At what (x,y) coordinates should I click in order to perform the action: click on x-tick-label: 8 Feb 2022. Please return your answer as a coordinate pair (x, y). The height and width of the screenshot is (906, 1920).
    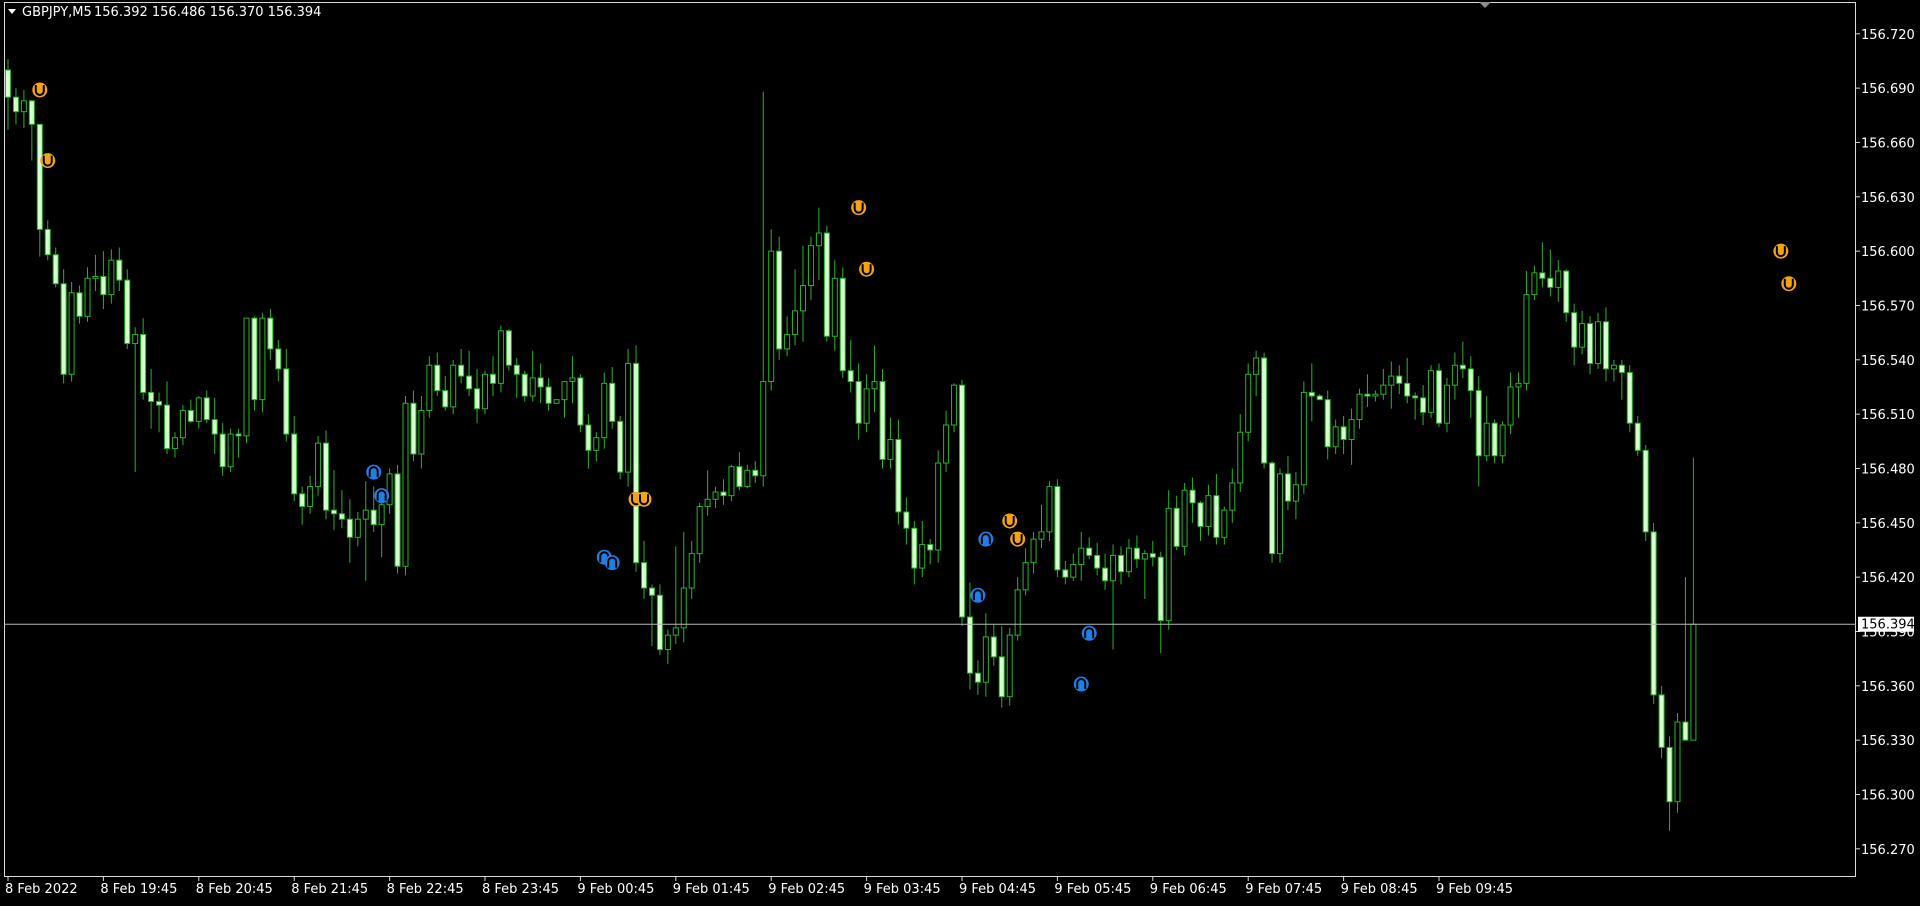
    Looking at the image, I should click on (41, 889).